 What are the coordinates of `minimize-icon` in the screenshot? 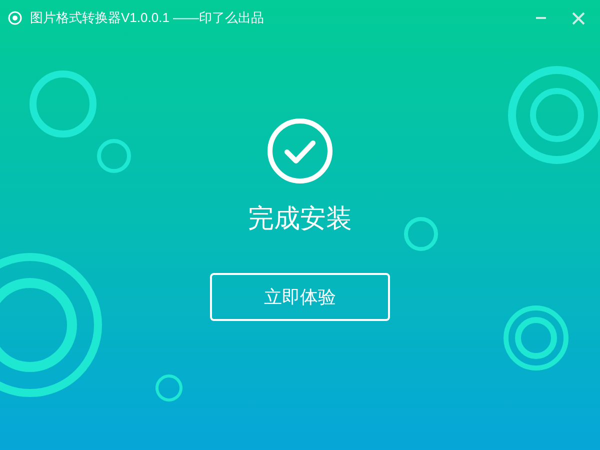 It's located at (542, 18).